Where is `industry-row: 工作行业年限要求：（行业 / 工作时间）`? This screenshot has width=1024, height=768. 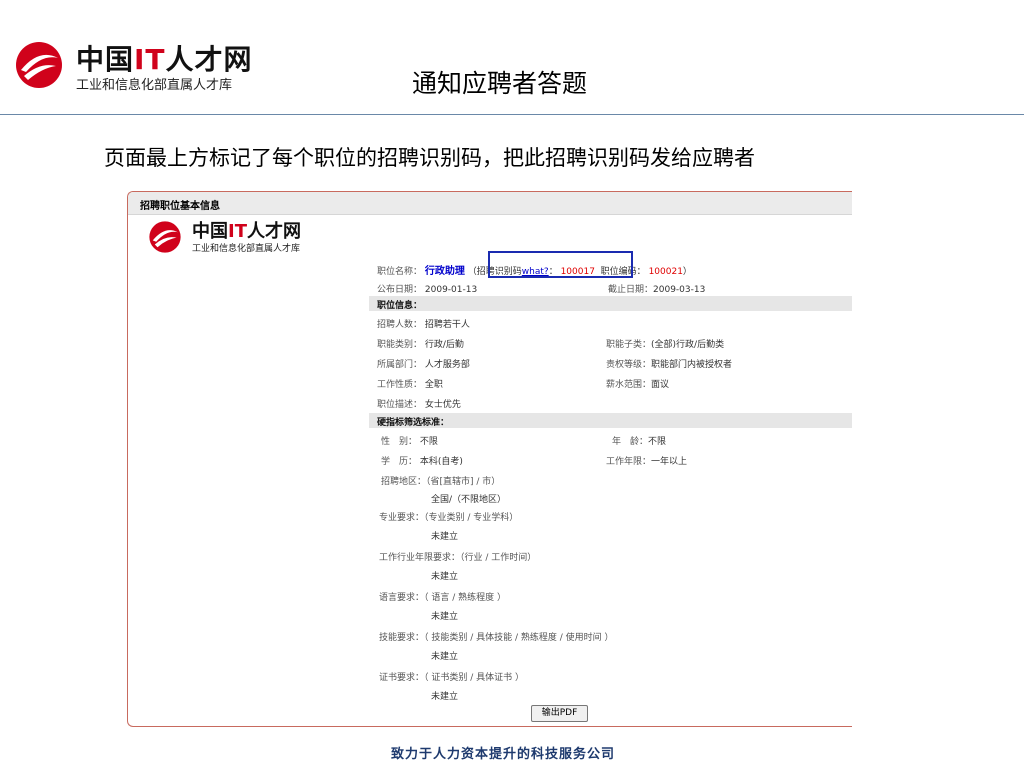
industry-row: 工作行业年限要求：（行业 / 工作时间） is located at coordinates (457, 556).